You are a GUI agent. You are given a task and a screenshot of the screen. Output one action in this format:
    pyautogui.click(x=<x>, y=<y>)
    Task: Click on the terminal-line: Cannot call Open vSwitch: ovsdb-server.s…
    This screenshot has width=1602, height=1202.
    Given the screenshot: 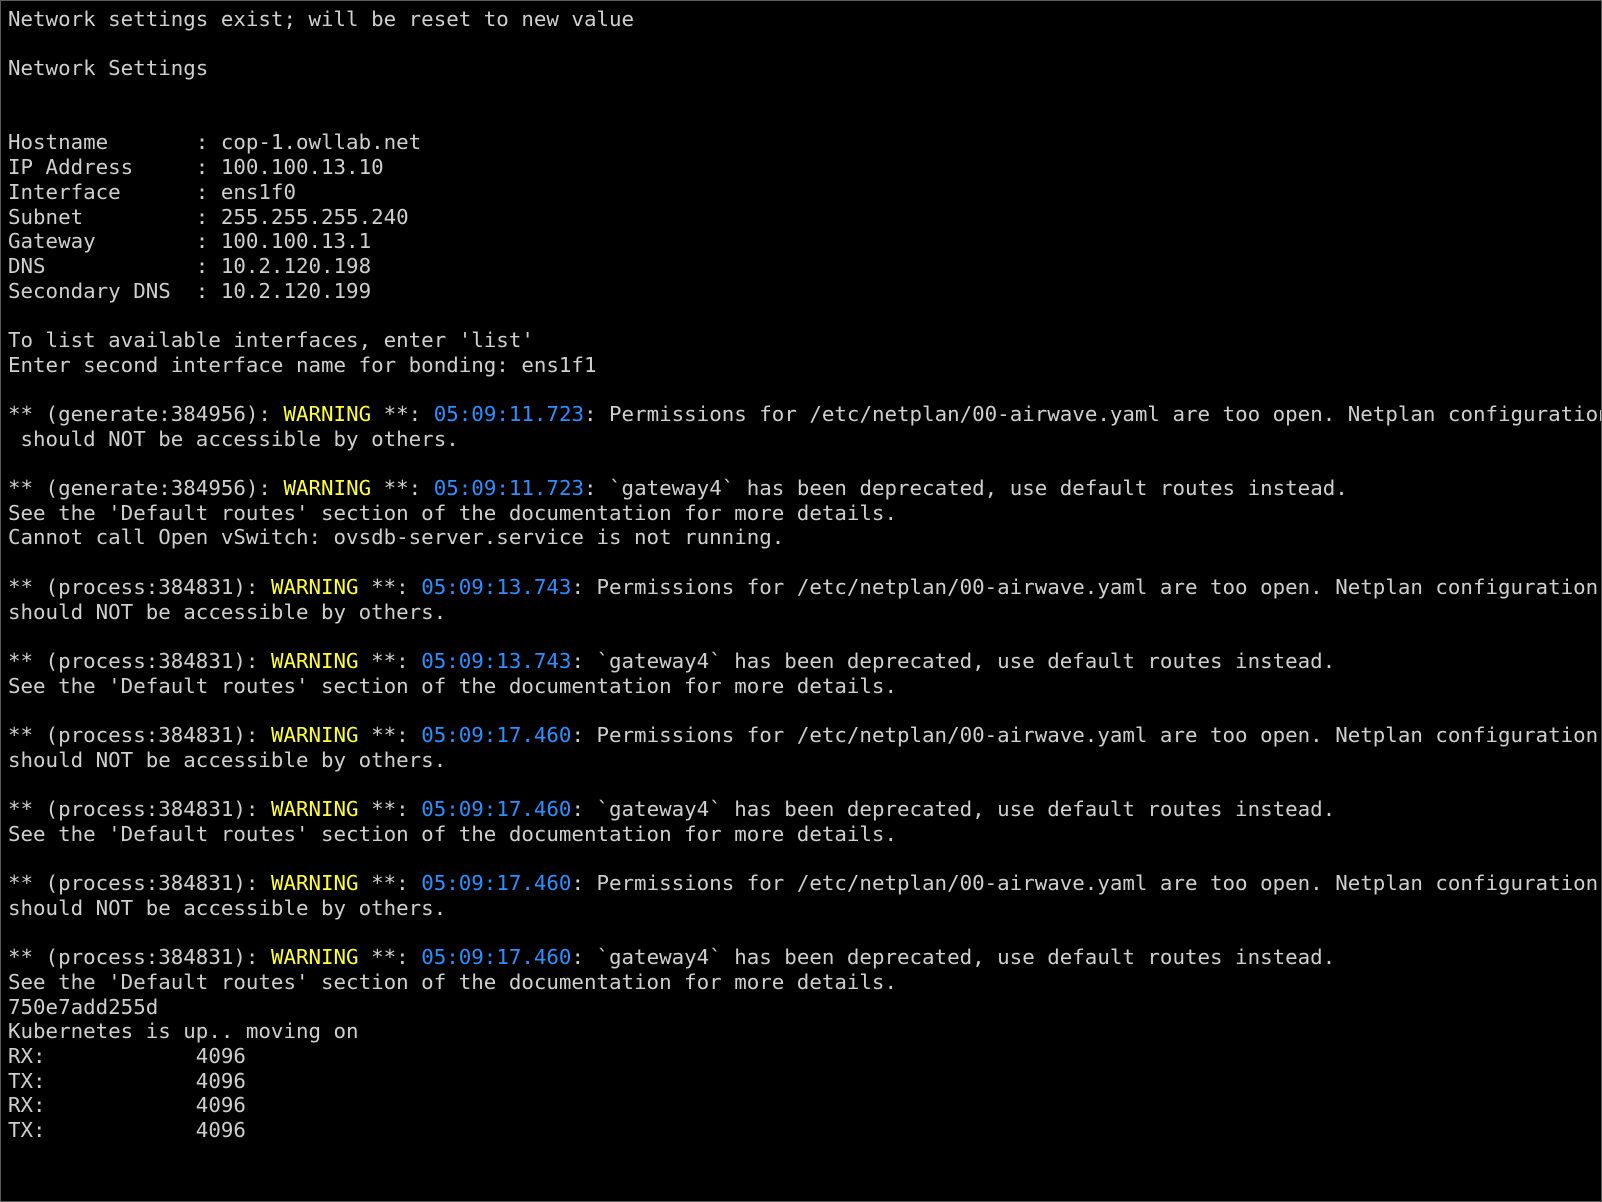 What is the action you would take?
    pyautogui.click(x=396, y=537)
    